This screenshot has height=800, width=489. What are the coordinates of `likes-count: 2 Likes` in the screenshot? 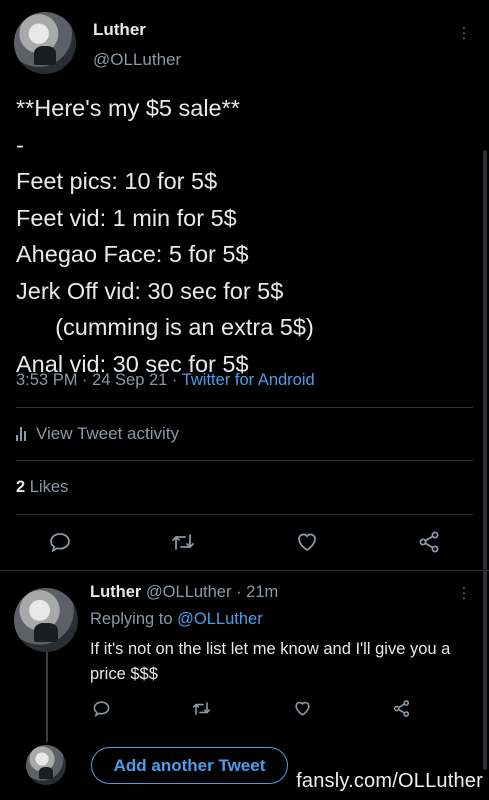 It's located at (42, 487).